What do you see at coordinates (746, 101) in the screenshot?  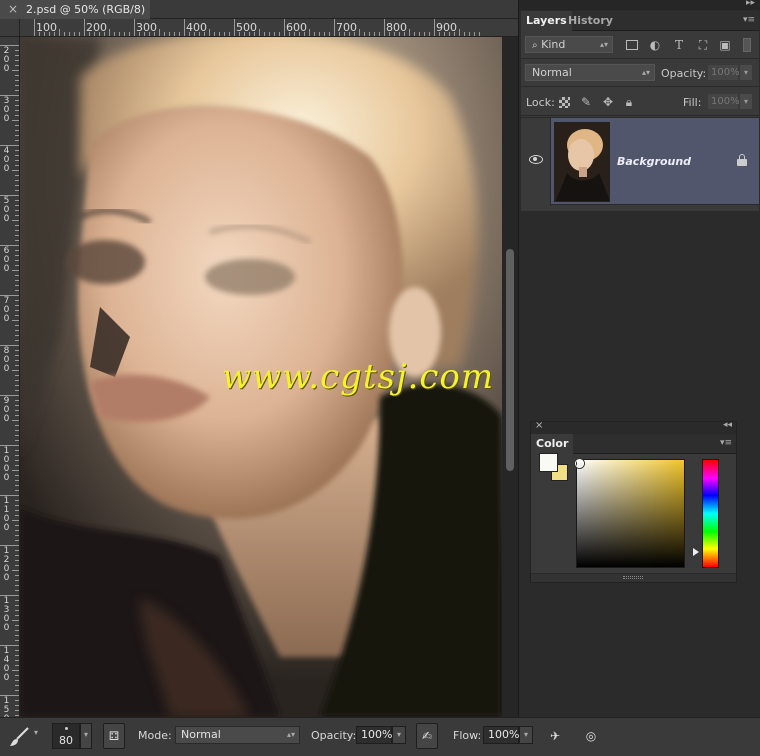 I see `fill-dropdown: ▾` at bounding box center [746, 101].